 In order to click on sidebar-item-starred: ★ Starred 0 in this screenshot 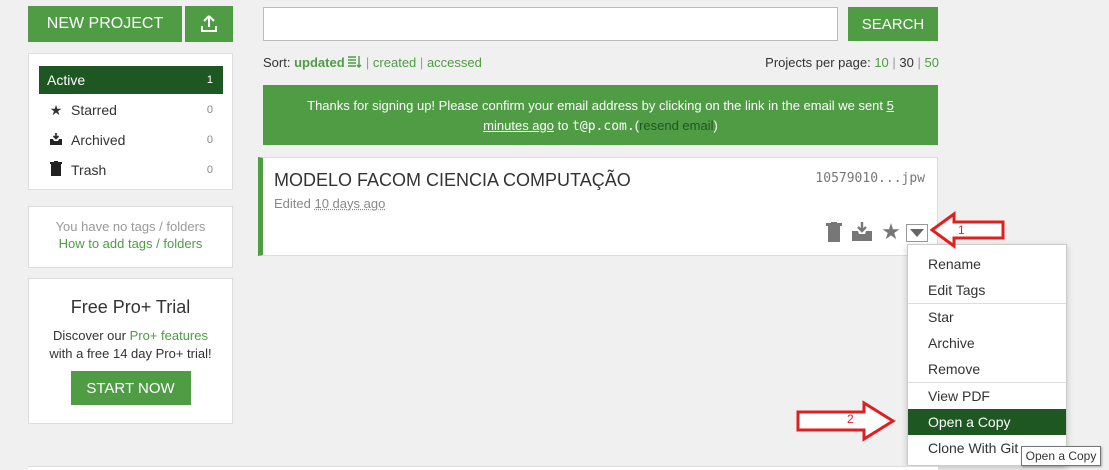, I will do `click(131, 110)`.